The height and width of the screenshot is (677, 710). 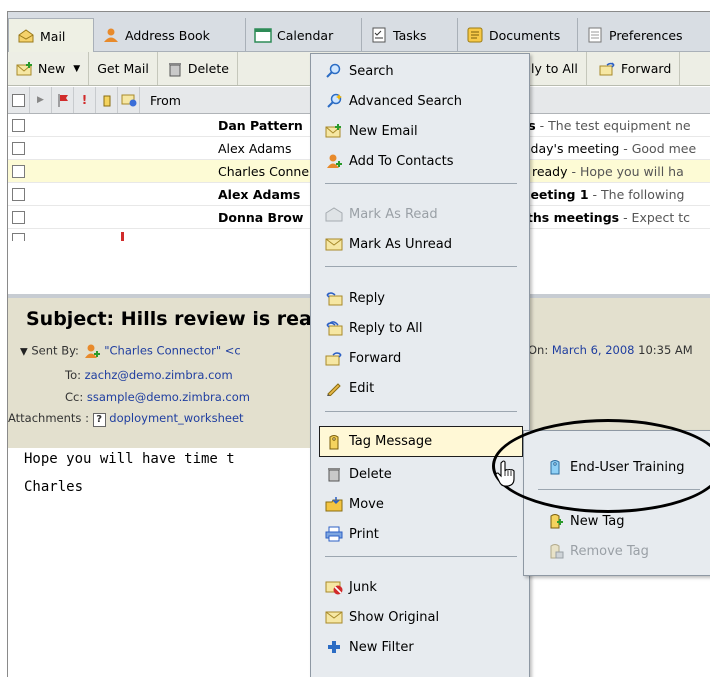 I want to click on menu-item-edit: Edit, so click(x=349, y=388).